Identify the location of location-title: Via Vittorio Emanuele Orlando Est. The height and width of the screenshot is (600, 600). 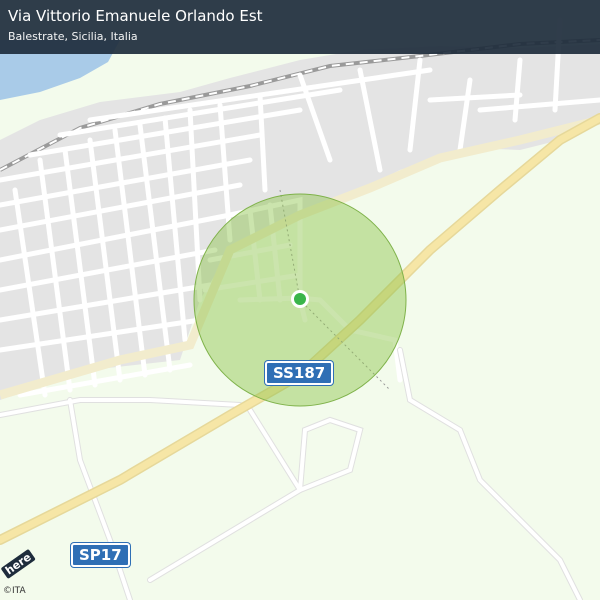
(135, 16).